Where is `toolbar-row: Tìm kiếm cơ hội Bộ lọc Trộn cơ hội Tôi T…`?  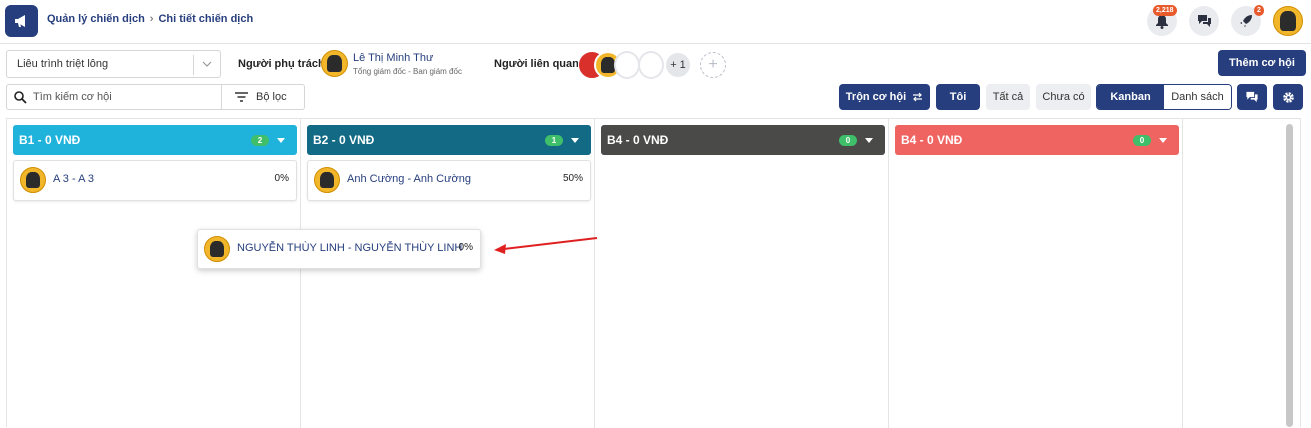
toolbar-row: Tìm kiếm cơ hội Bộ lọc Trộn cơ hội Tôi T… is located at coordinates (655, 98).